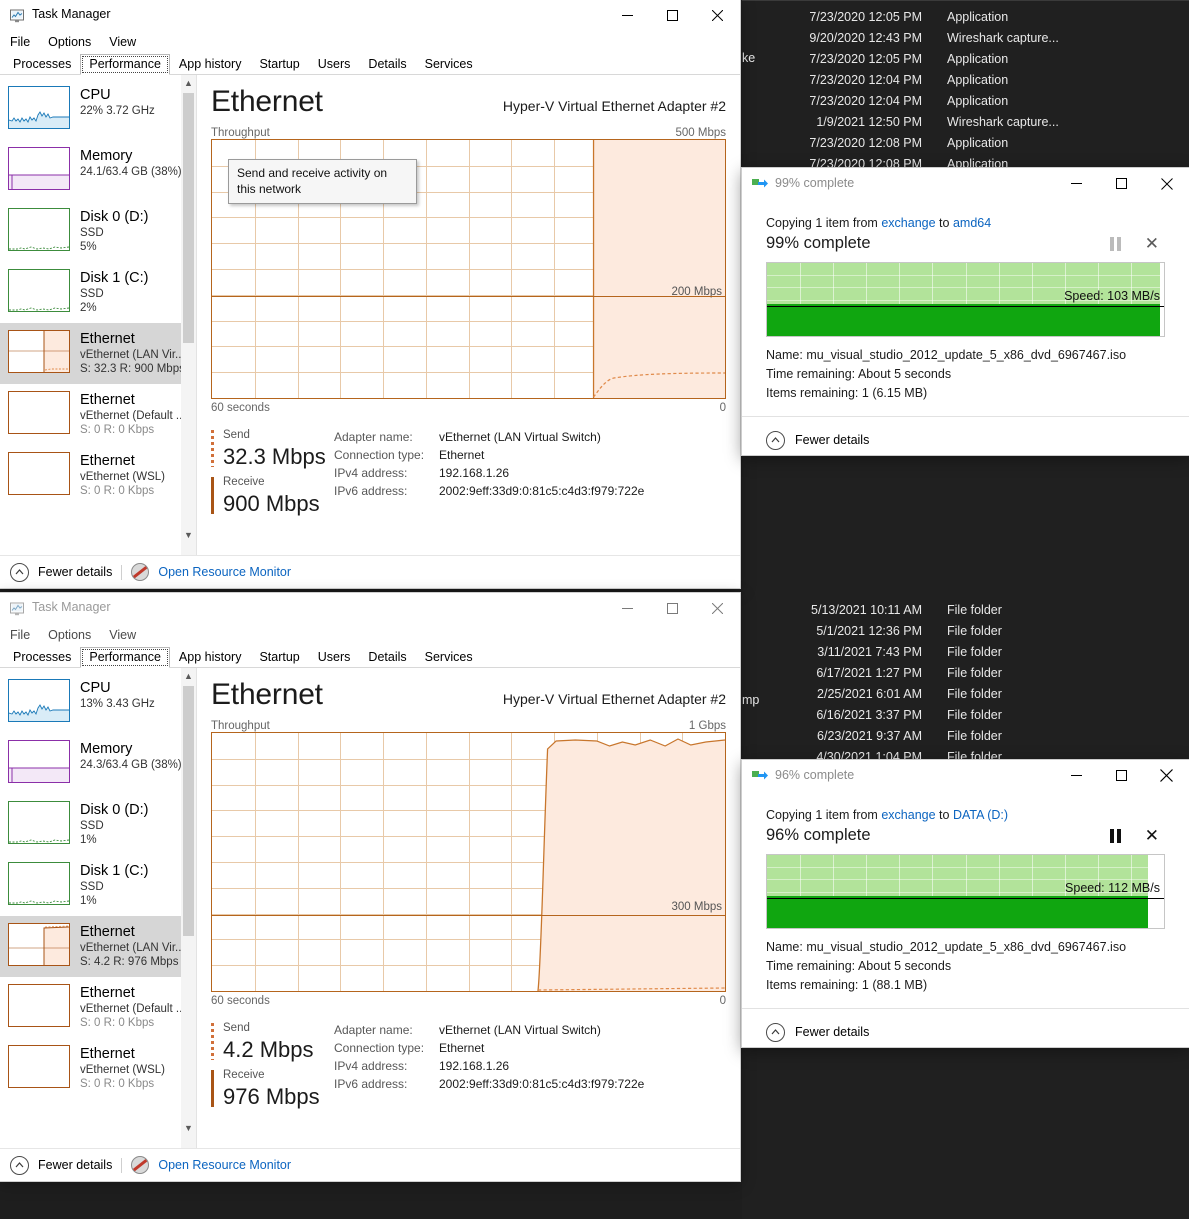 This screenshot has height=1219, width=1189. Describe the element at coordinates (965, 59) in the screenshot. I see `explorer-row: 7/23/2020 12:05 PM Application` at that location.